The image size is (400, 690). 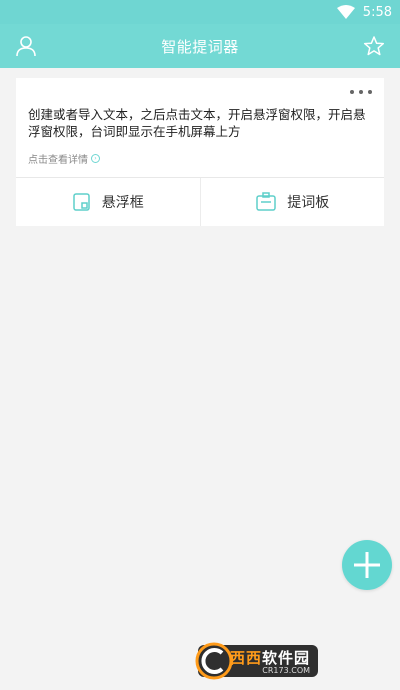 What do you see at coordinates (81, 202) in the screenshot?
I see `floating-window-icon` at bounding box center [81, 202].